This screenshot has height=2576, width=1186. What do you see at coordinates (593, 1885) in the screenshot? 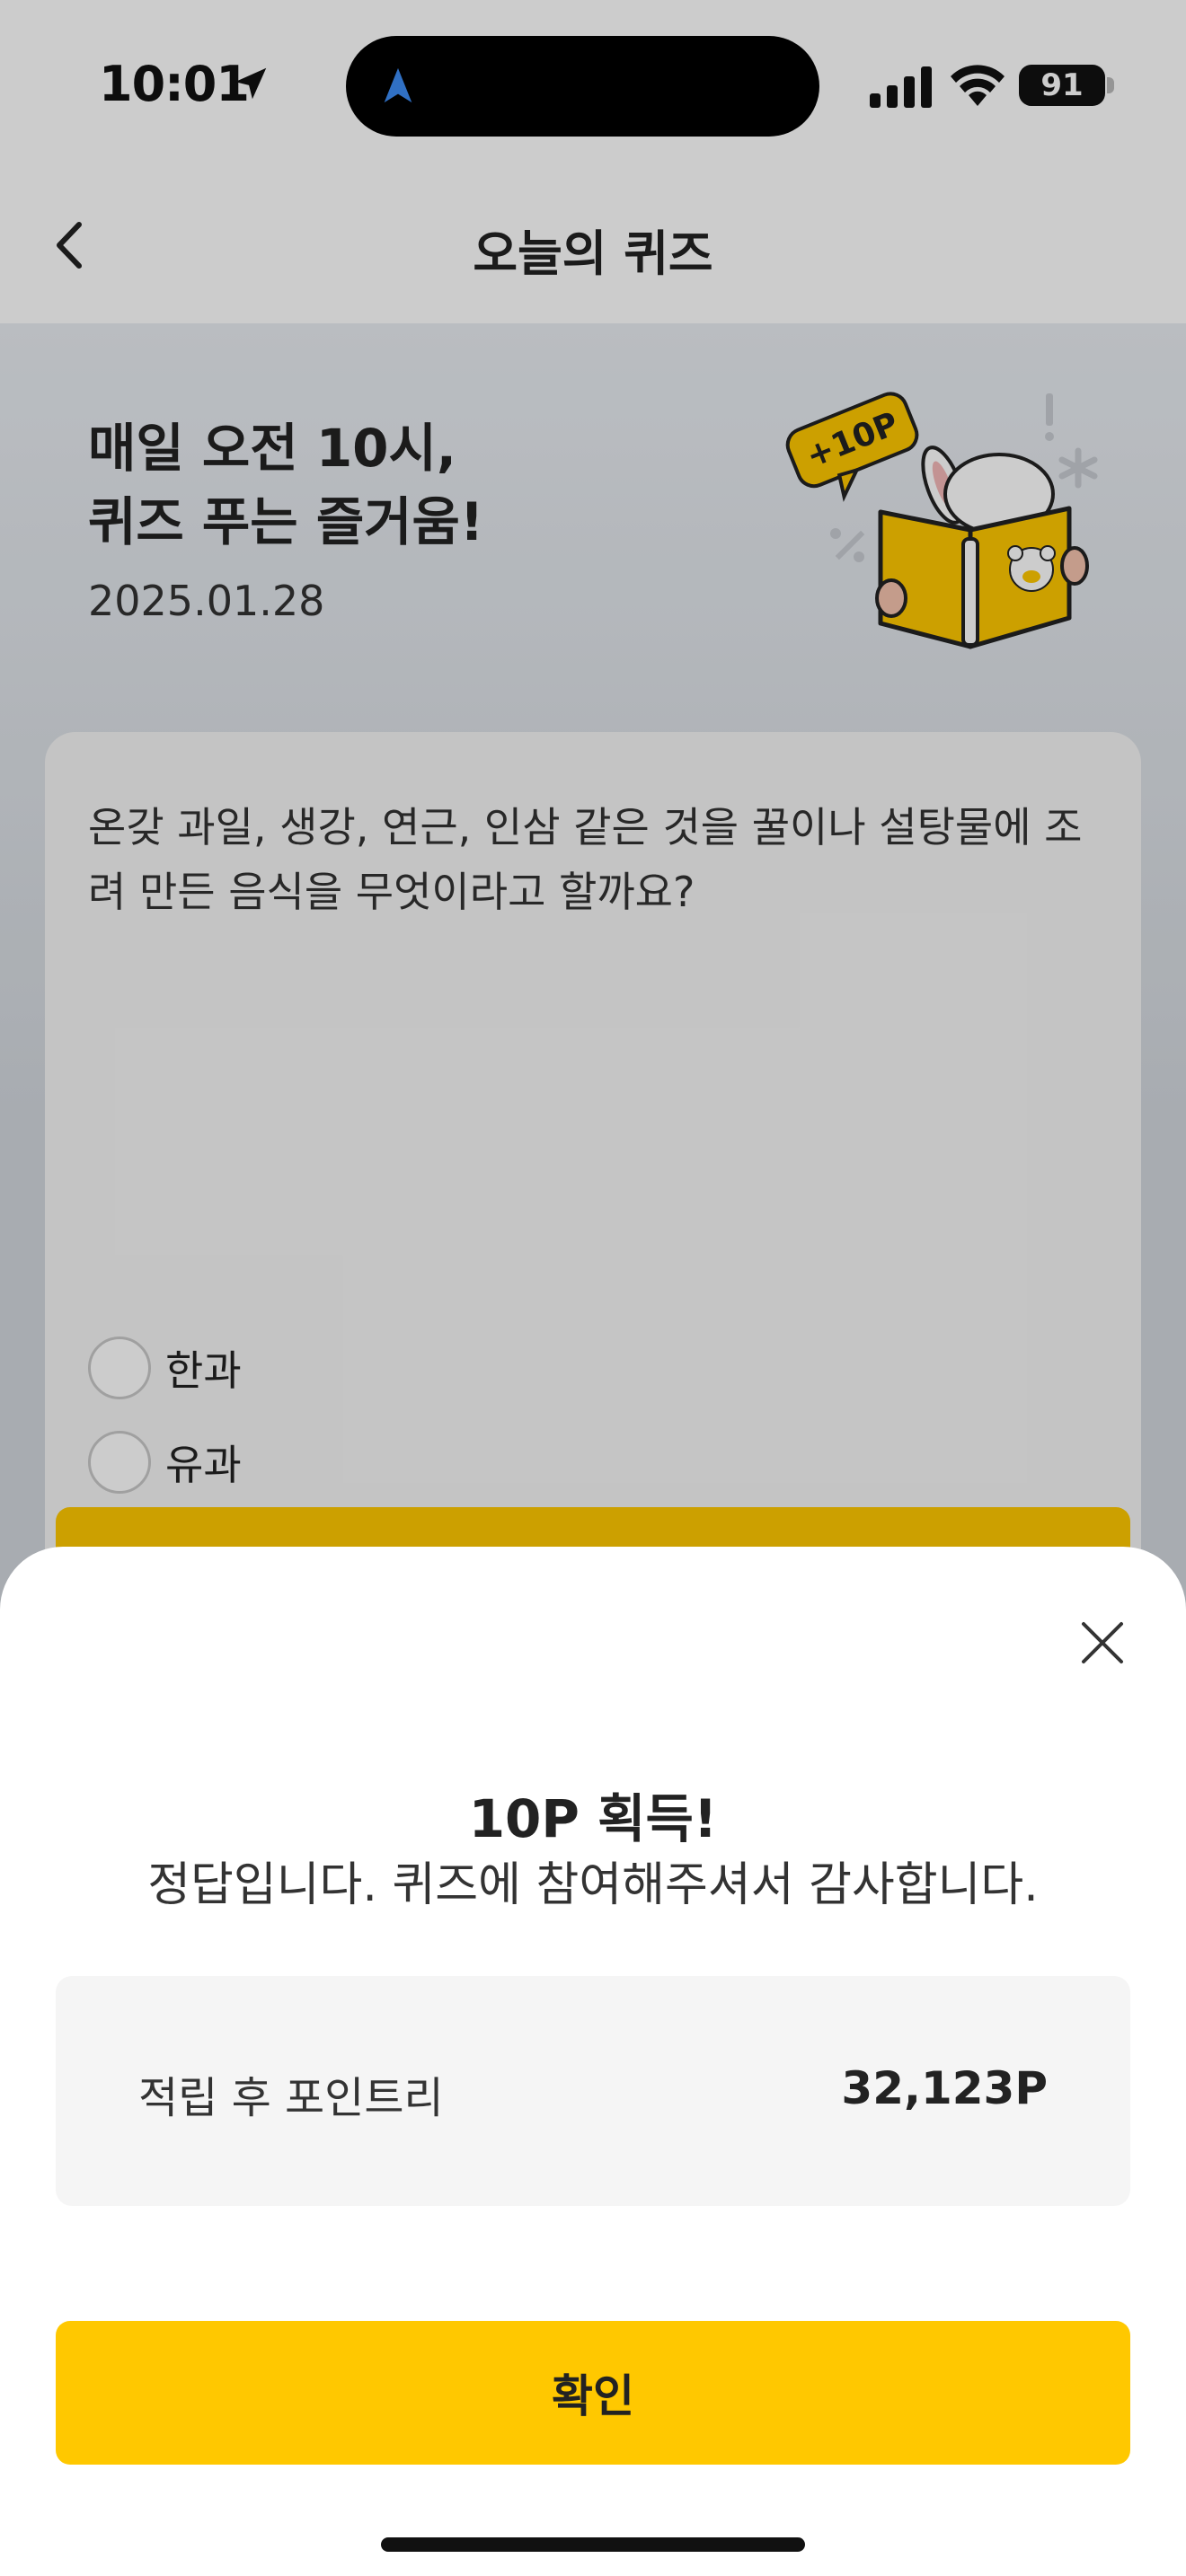
I see `result-message: 정답입니다. 퀴즈에 참여해주셔서 감사합니다.` at bounding box center [593, 1885].